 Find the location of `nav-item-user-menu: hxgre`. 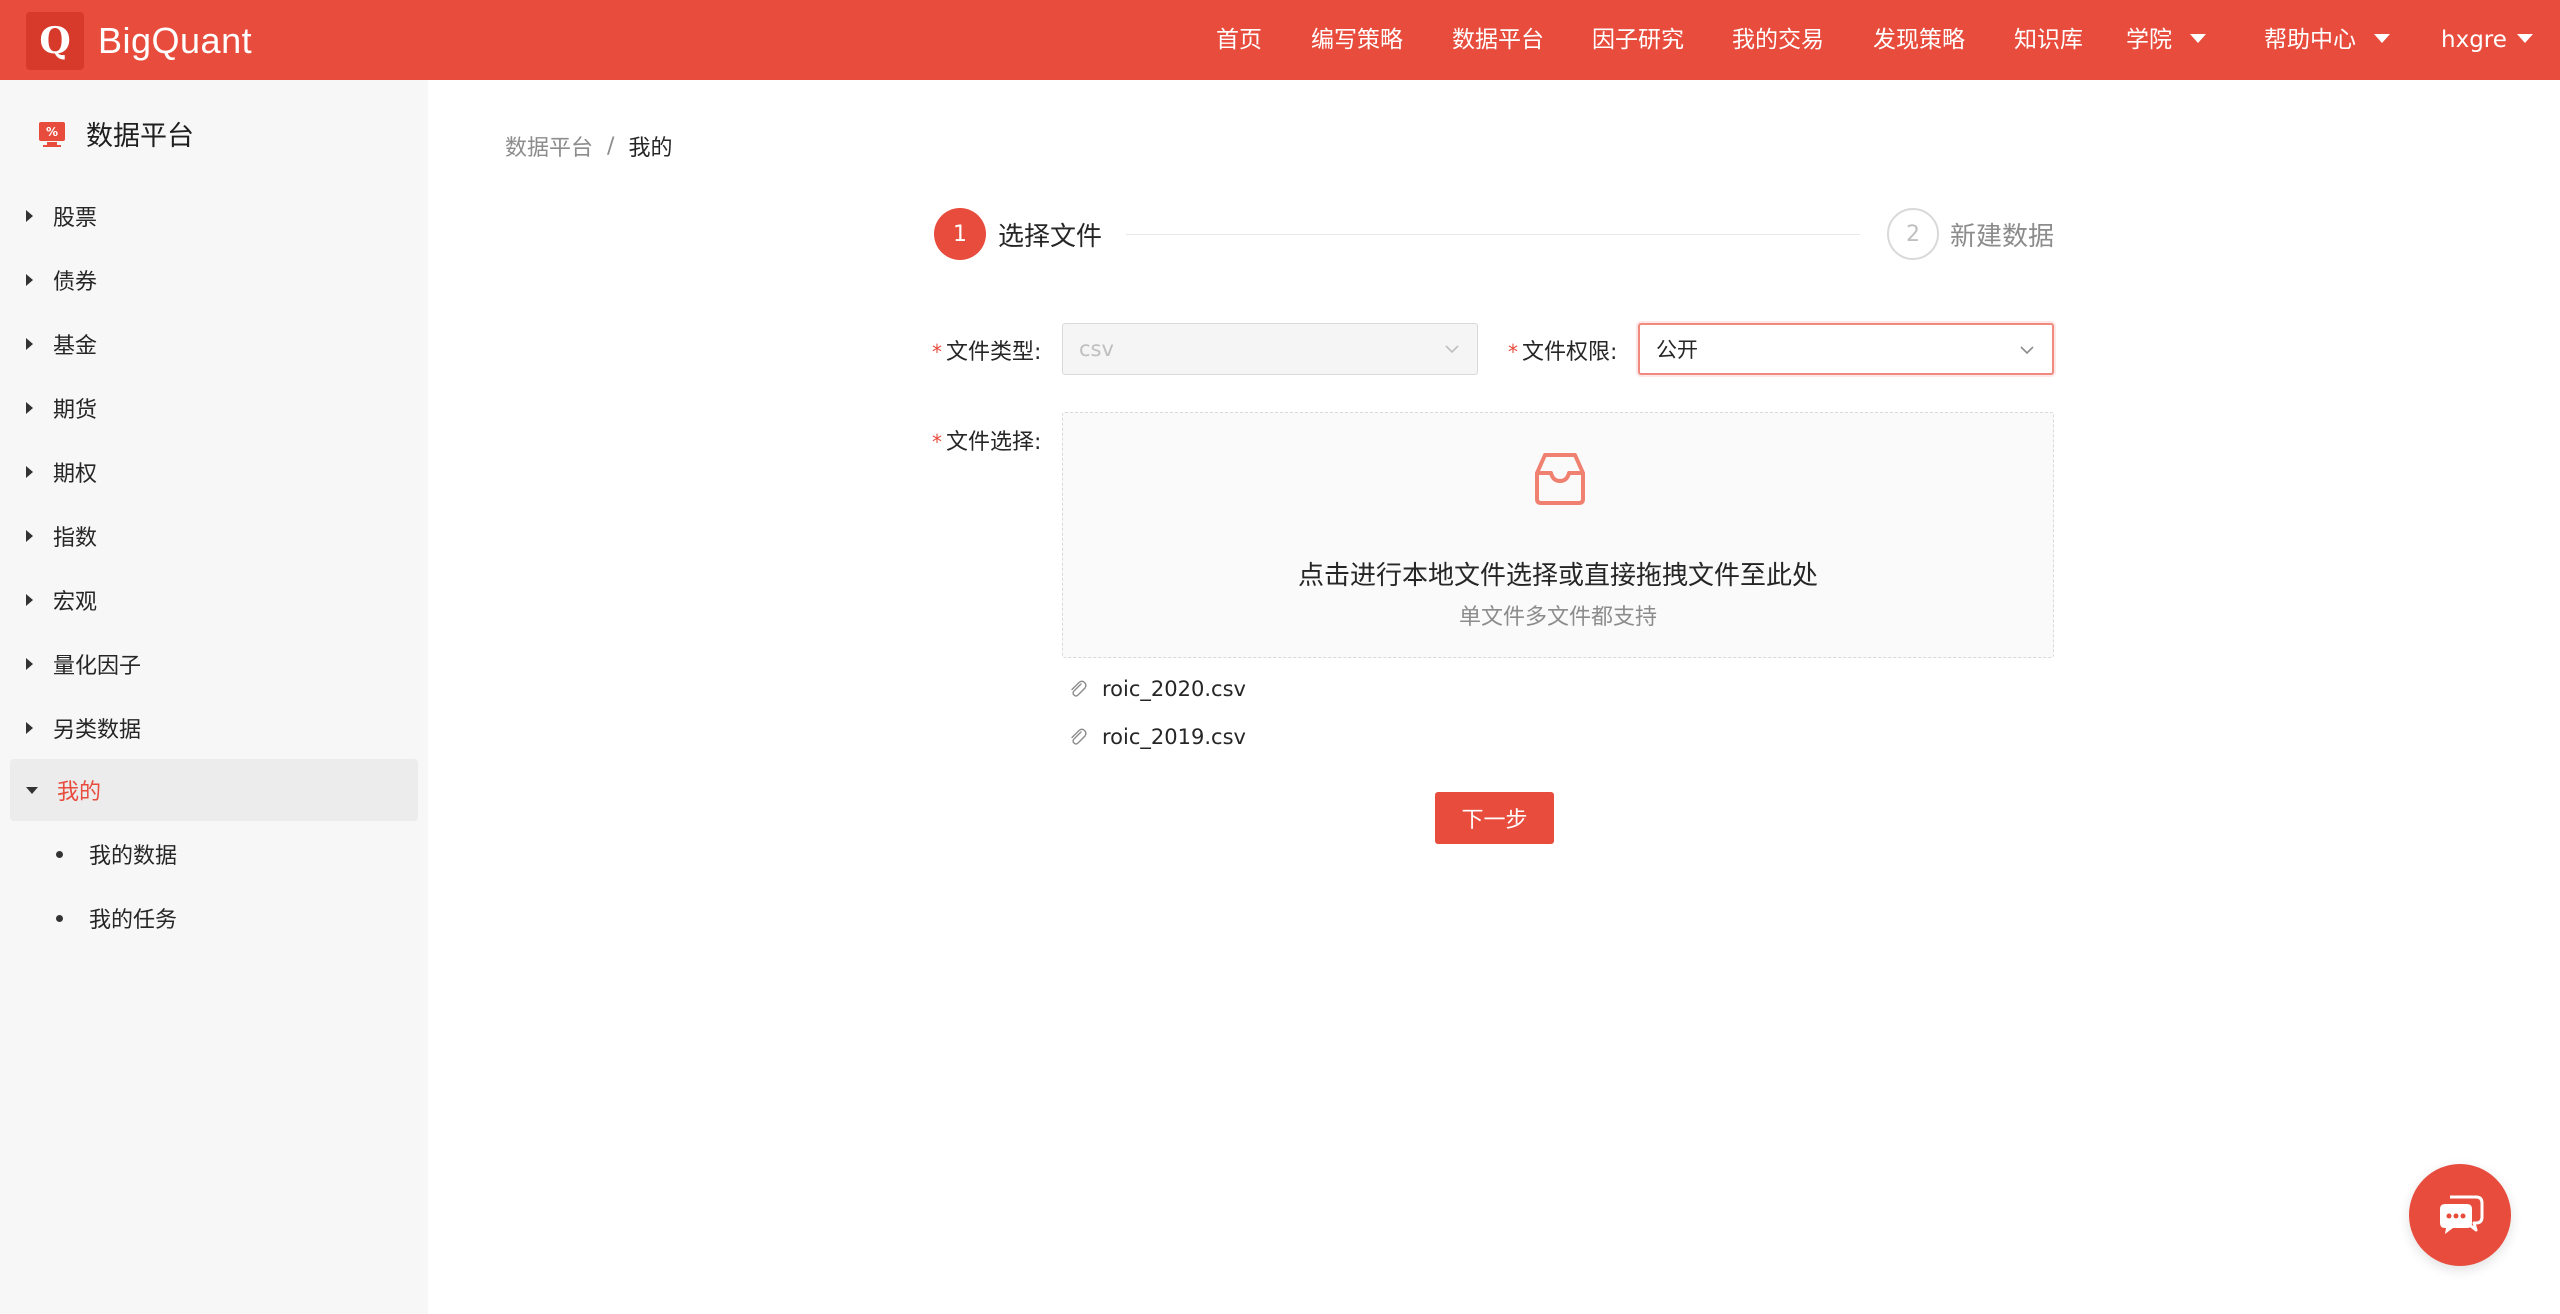

nav-item-user-menu: hxgre is located at coordinates (2487, 40).